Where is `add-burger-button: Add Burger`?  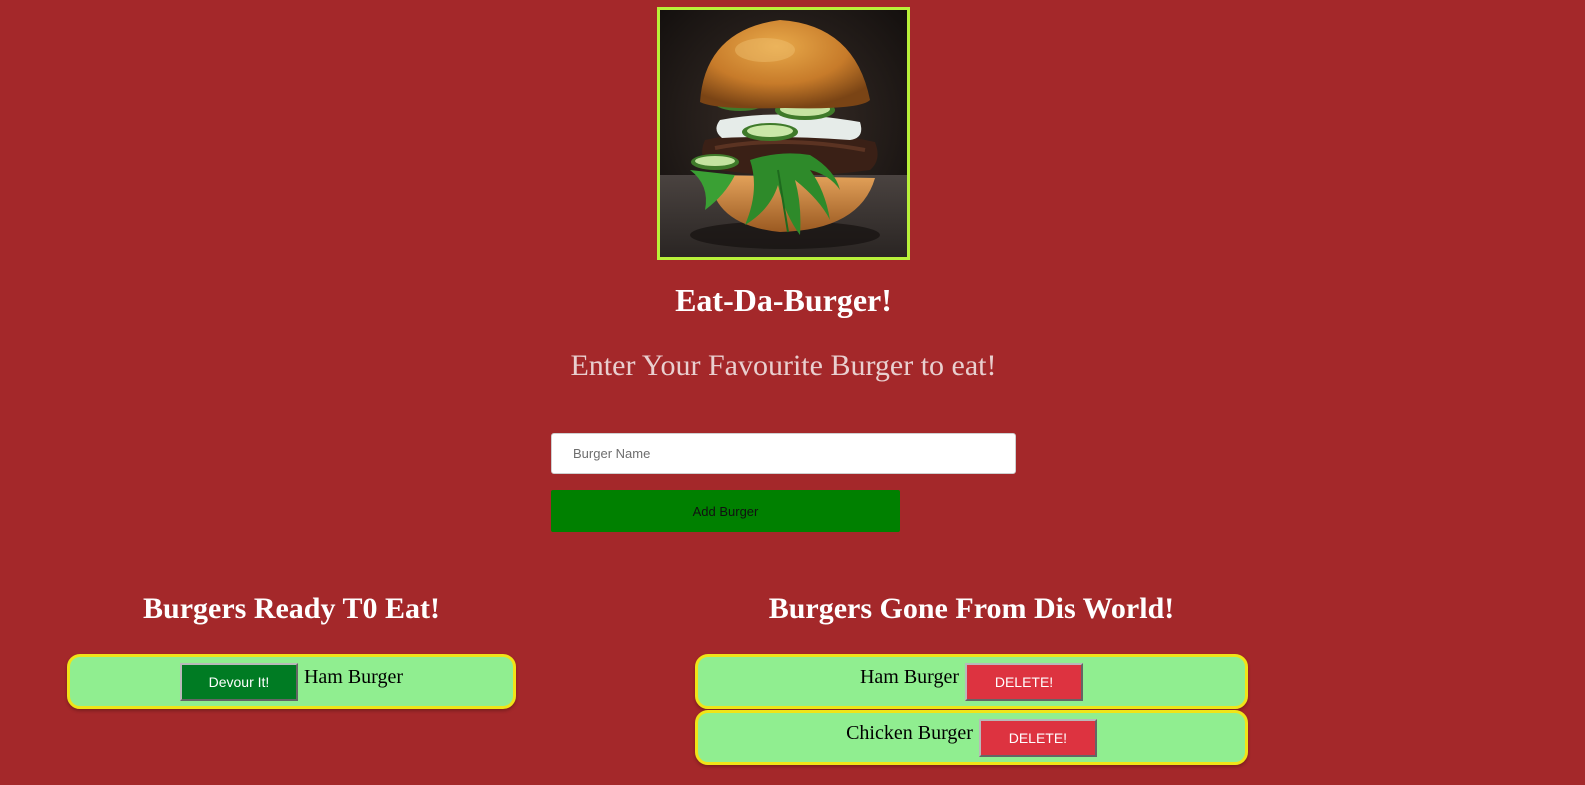
add-burger-button: Add Burger is located at coordinates (725, 511).